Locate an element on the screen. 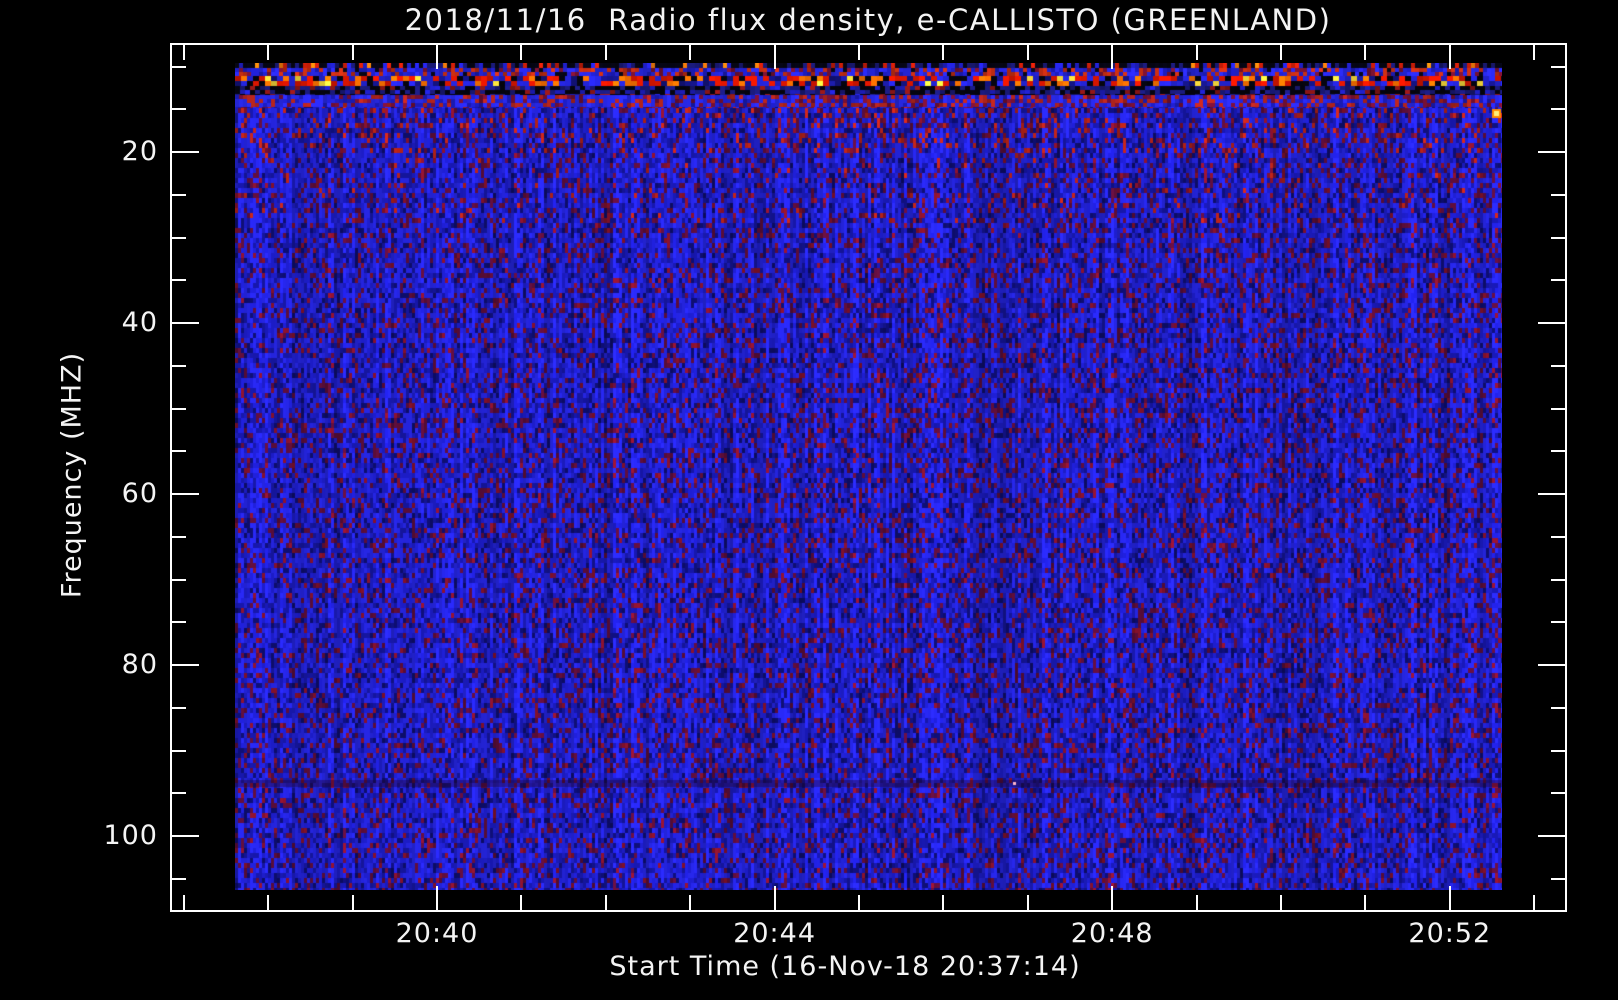  y-tick-label: 100 is located at coordinates (130, 835).